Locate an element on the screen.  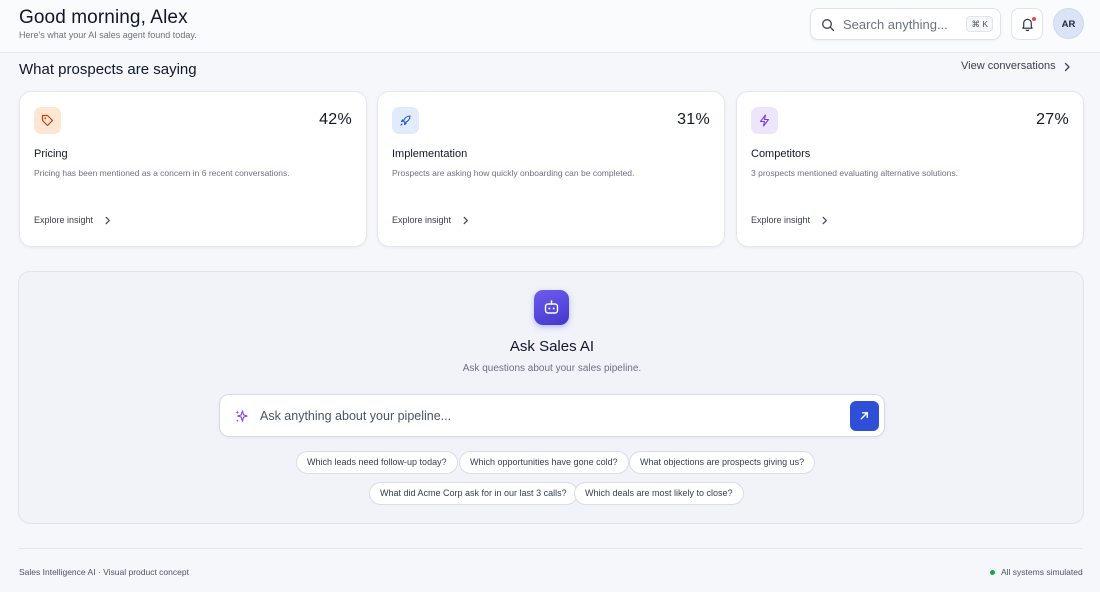
search-icon is located at coordinates (828, 25).